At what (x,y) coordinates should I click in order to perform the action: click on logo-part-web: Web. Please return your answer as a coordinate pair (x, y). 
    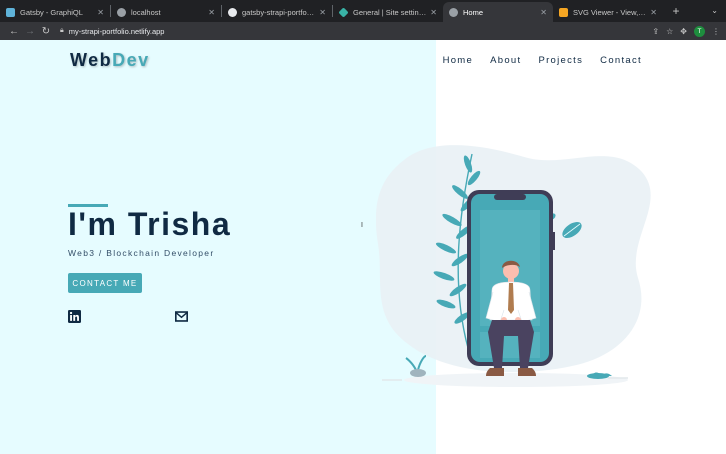
    Looking at the image, I should click on (91, 60).